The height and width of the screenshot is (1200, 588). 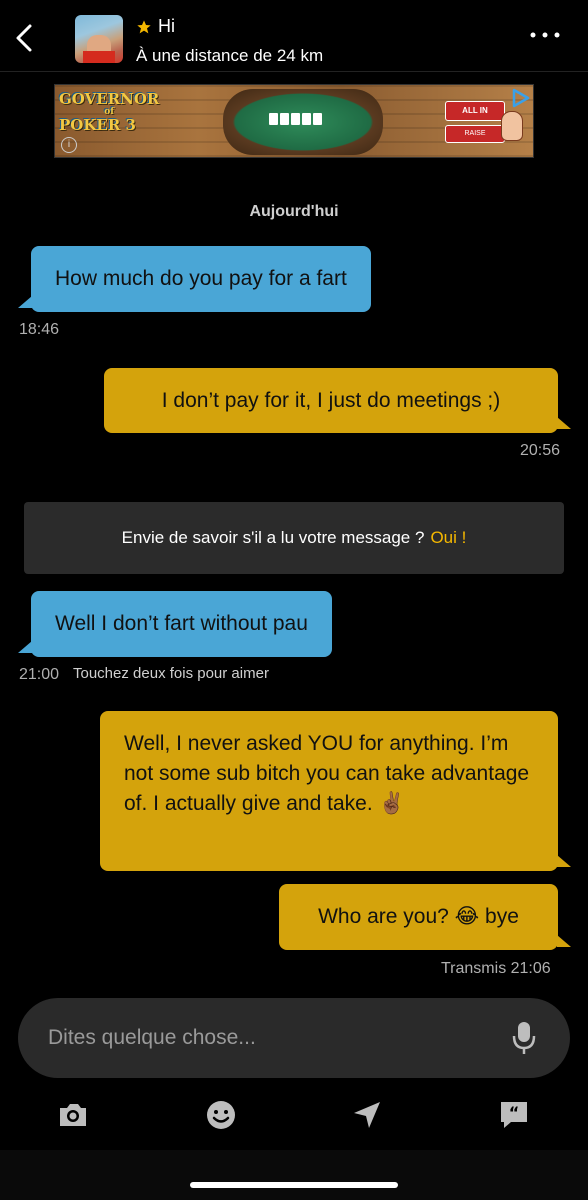 What do you see at coordinates (230, 55) in the screenshot?
I see `profile-distance: À une distance de 24 km` at bounding box center [230, 55].